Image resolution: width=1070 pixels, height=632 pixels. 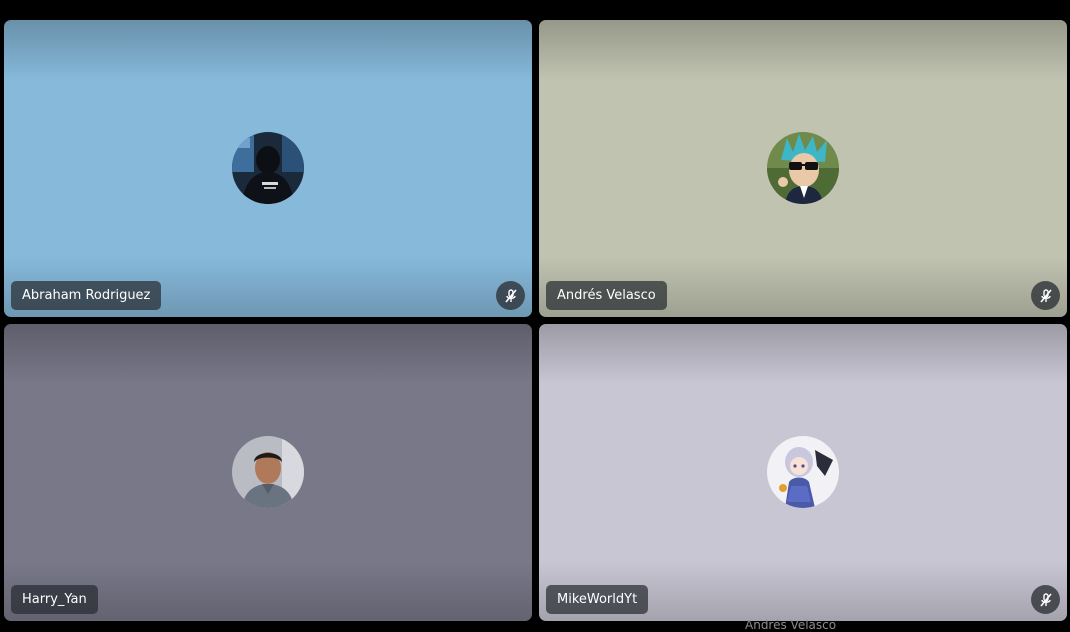 What do you see at coordinates (606, 295) in the screenshot?
I see `participant-name: Andrés Velasco` at bounding box center [606, 295].